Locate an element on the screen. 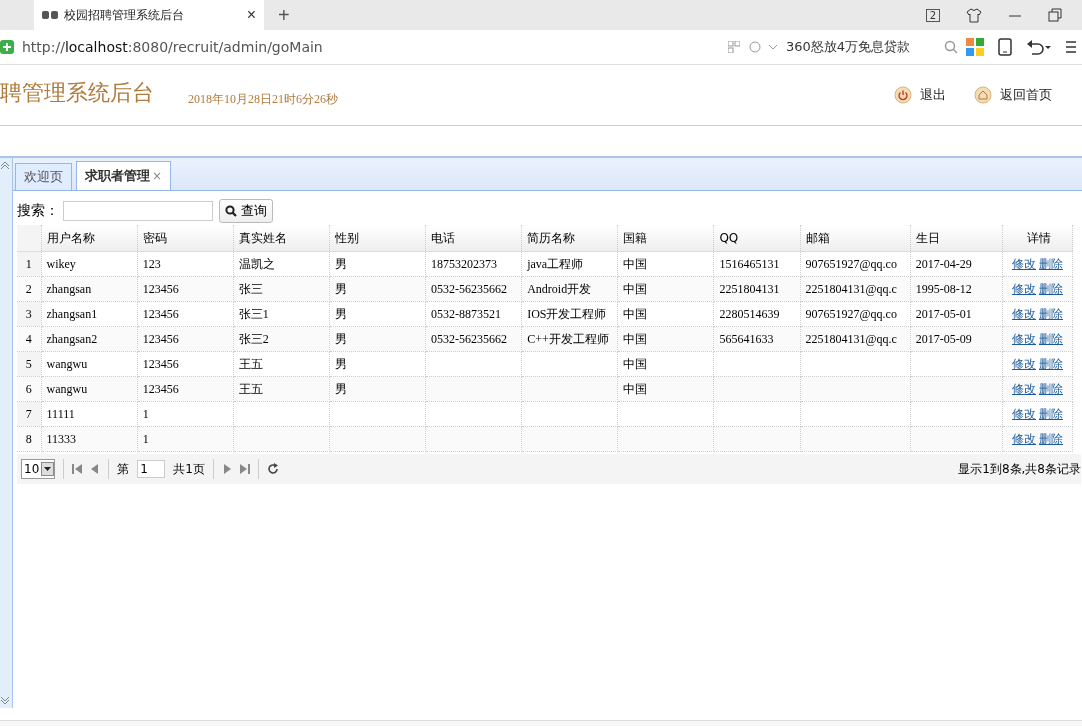 The height and width of the screenshot is (726, 1082). row-number: 6 is located at coordinates (29, 389).